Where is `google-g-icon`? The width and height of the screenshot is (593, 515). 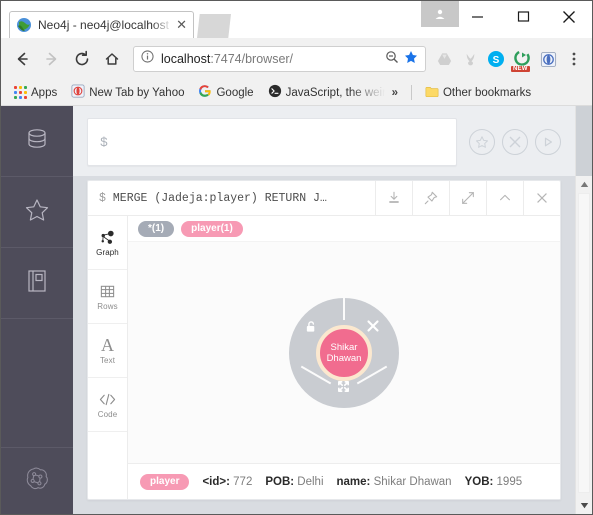 google-g-icon is located at coordinates (205, 92).